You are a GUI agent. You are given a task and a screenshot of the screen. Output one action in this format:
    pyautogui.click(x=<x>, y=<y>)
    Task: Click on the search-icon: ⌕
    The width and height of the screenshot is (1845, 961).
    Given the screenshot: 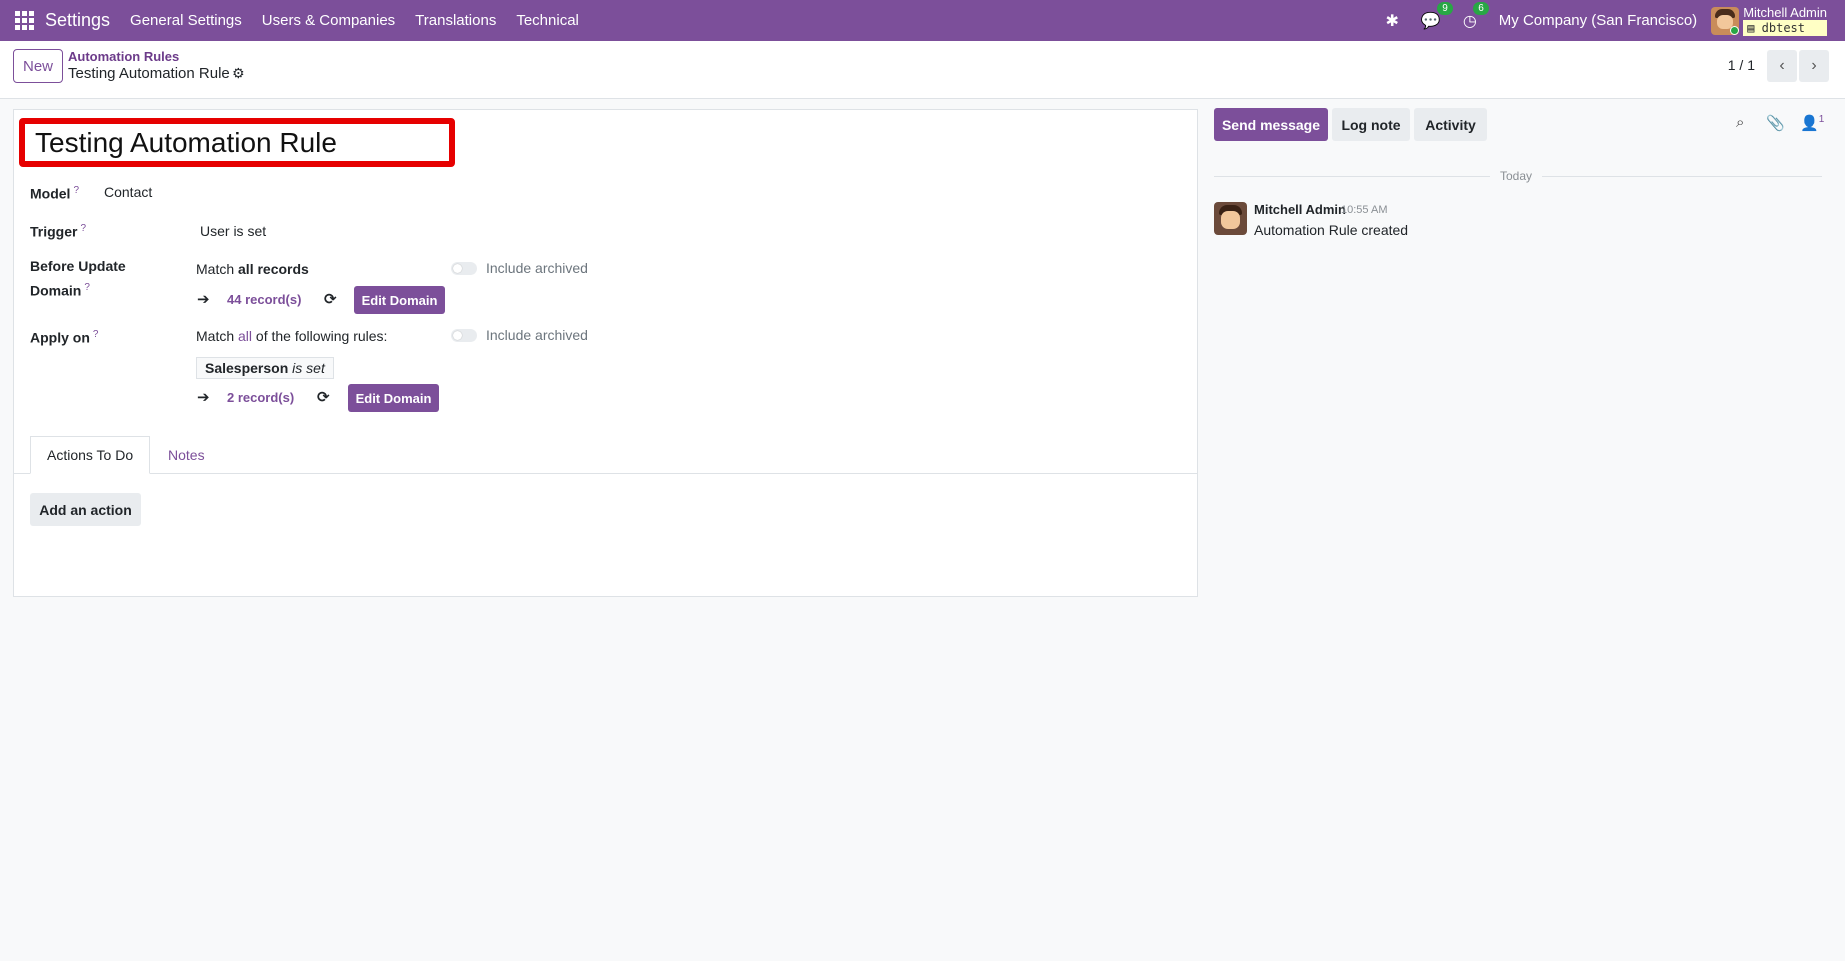 What is the action you would take?
    pyautogui.click(x=1740, y=122)
    